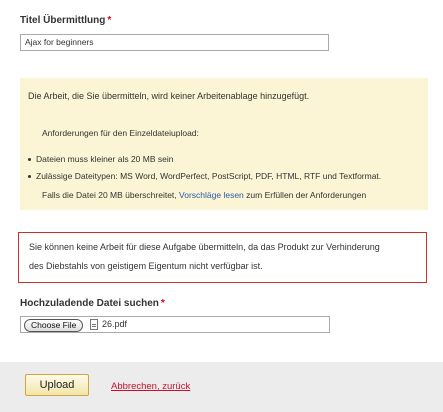  Describe the element at coordinates (120, 133) in the screenshot. I see `requirements-heading: Anforderungen für den Einzeldateiupload:` at that location.